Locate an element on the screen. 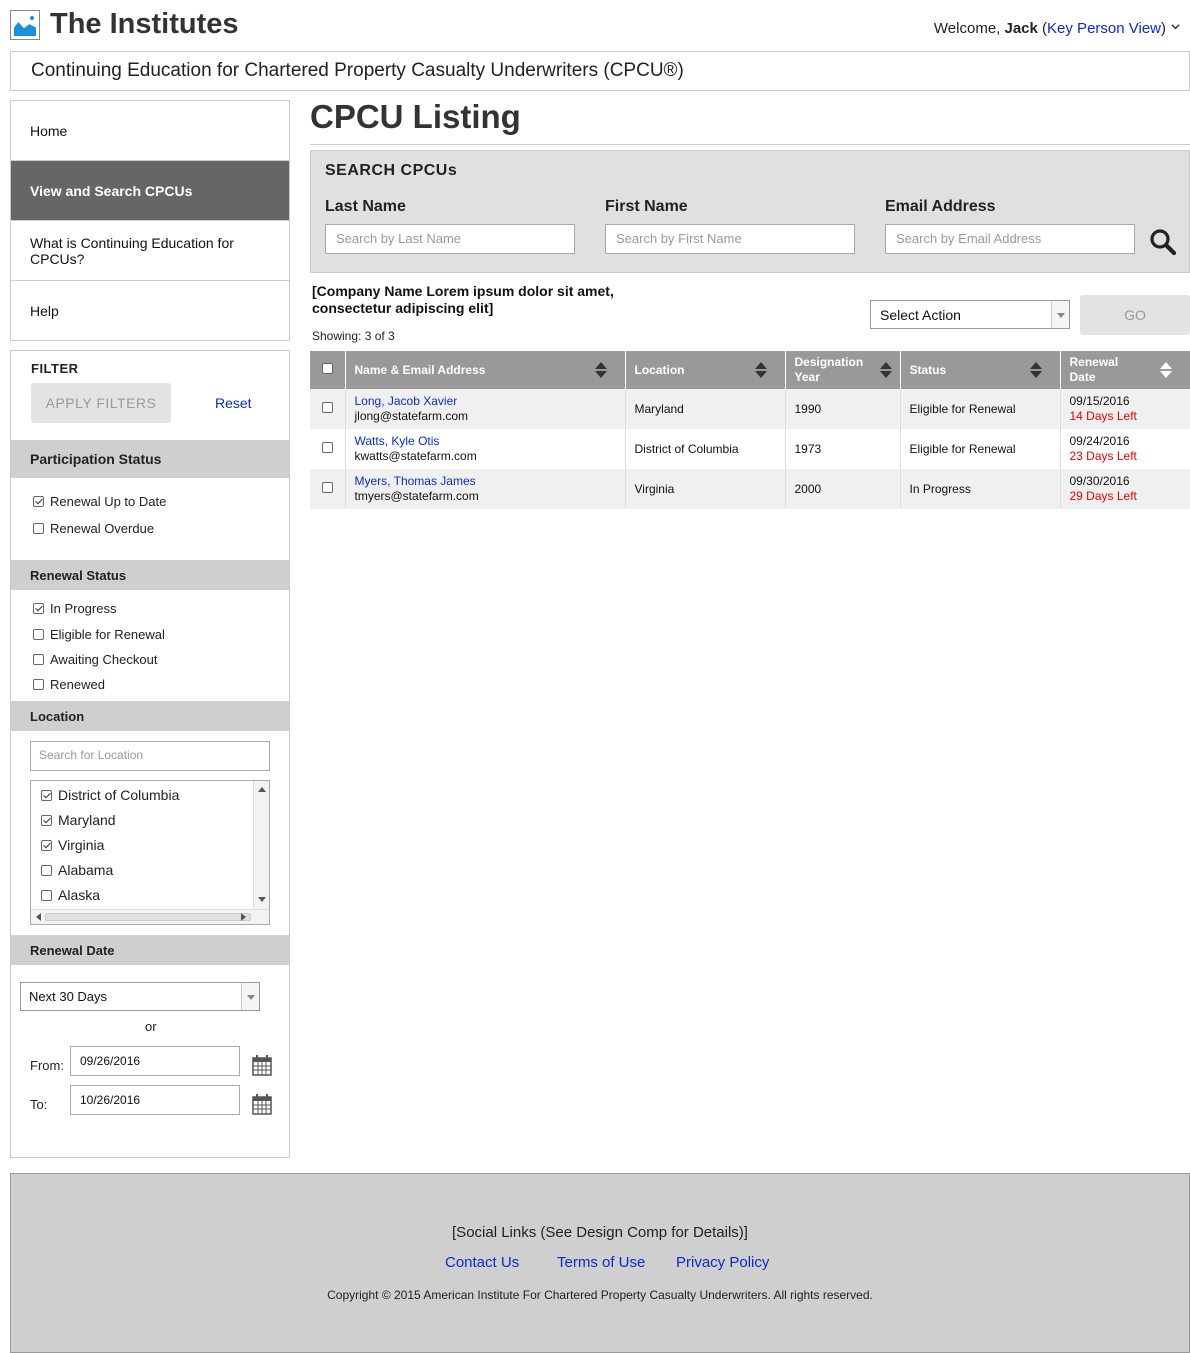  logo-icon is located at coordinates (25, 25).